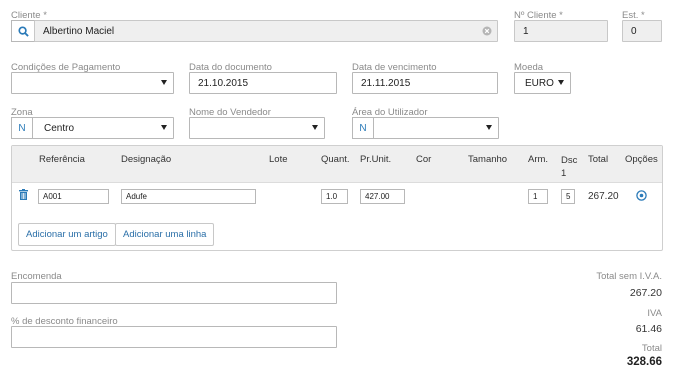 The width and height of the screenshot is (680, 384). Describe the element at coordinates (67, 234) in the screenshot. I see `add-article-button: Adicionar um artigo` at that location.